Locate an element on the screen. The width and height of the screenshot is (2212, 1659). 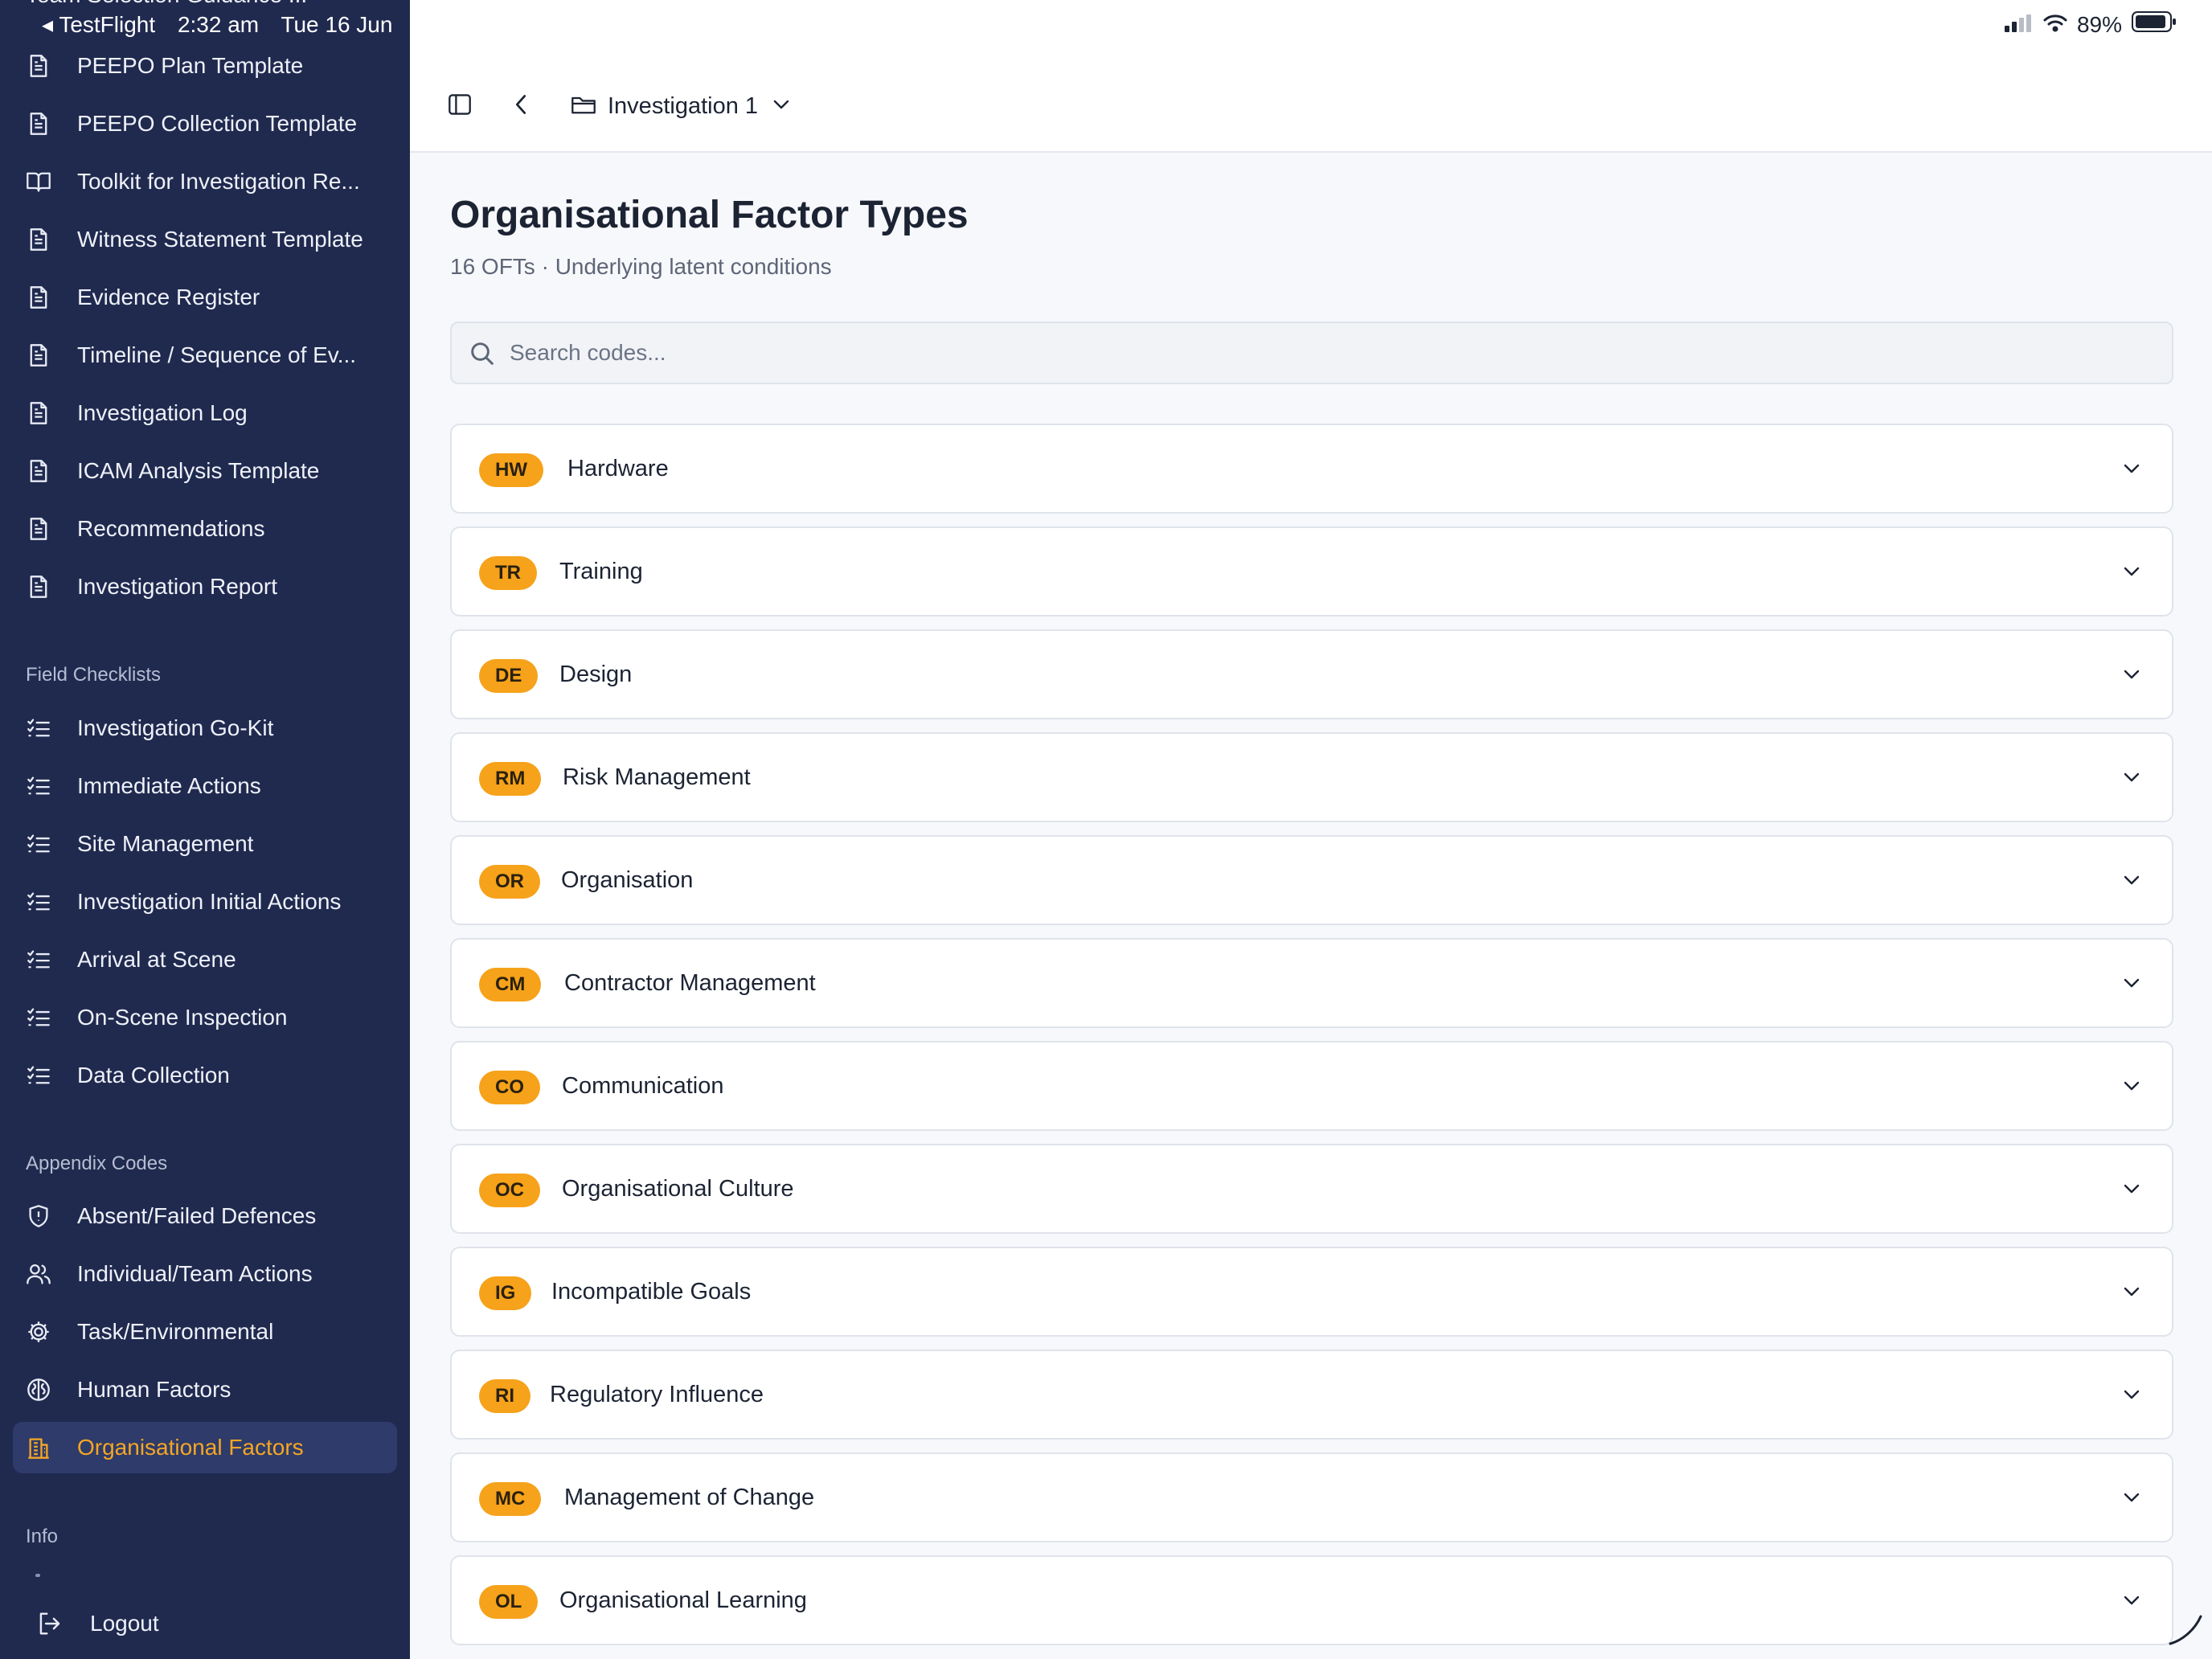
top-bar: Investigation 1 is located at coordinates (1311, 76).